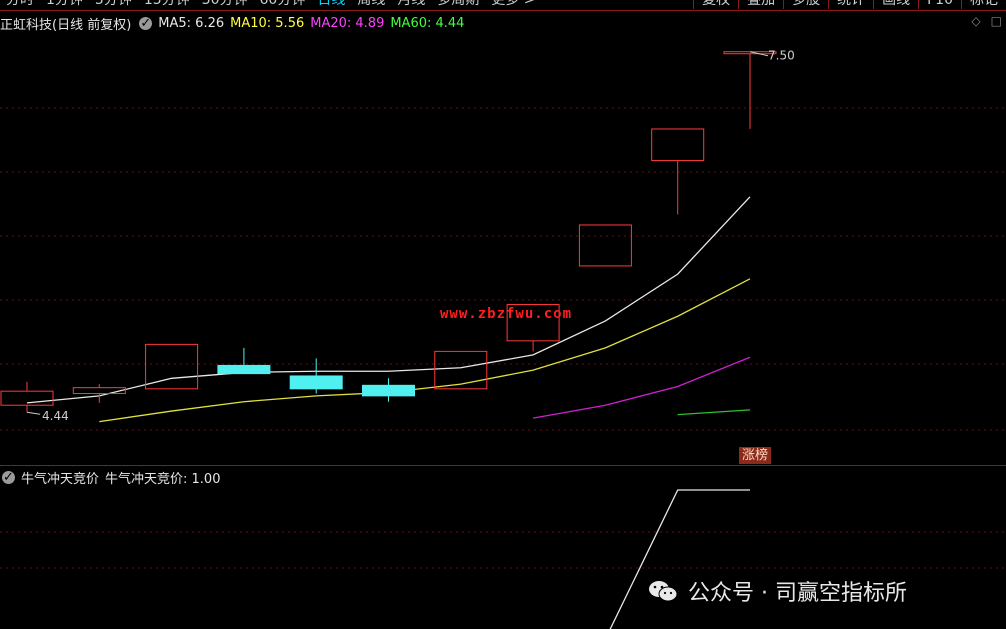  I want to click on wechat-text: 公众号 · 司赢空指标所, so click(797, 593).